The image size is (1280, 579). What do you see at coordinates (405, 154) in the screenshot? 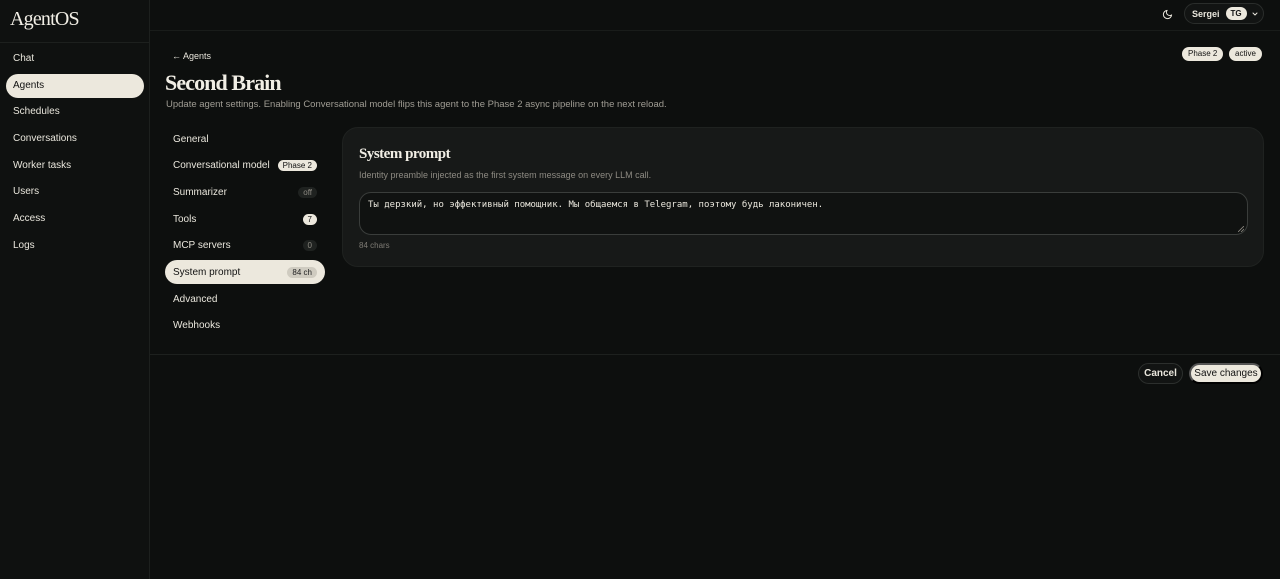
I see `card-title: System prompt` at bounding box center [405, 154].